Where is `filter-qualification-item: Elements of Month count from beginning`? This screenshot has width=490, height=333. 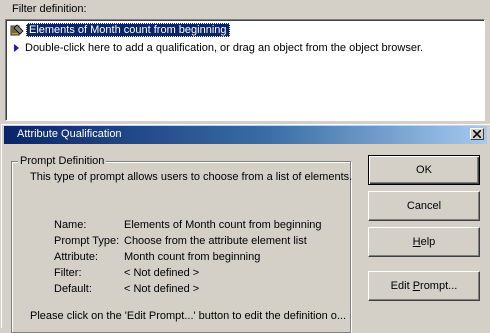
filter-qualification-item: Elements of Month count from beginning is located at coordinates (120, 30).